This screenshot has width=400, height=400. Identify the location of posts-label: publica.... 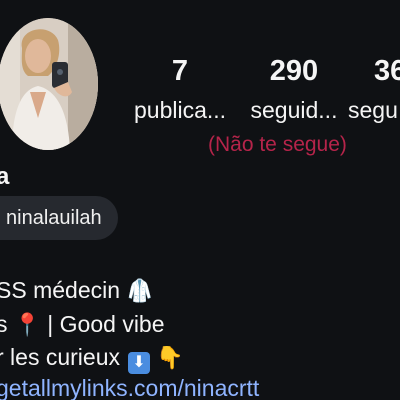
(180, 110).